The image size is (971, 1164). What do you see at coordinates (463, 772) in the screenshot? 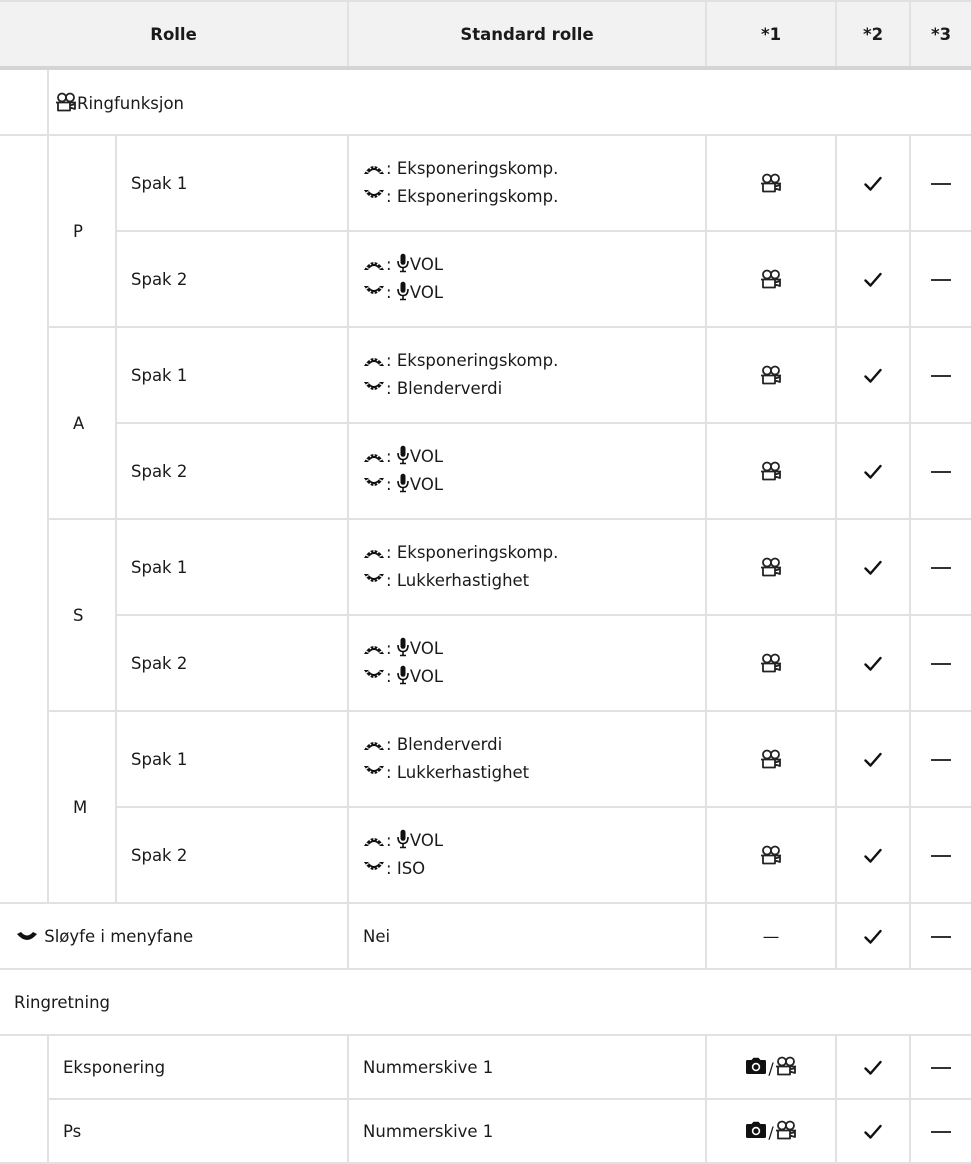
I see `rear-dial-value: Lukkerhastighet` at bounding box center [463, 772].